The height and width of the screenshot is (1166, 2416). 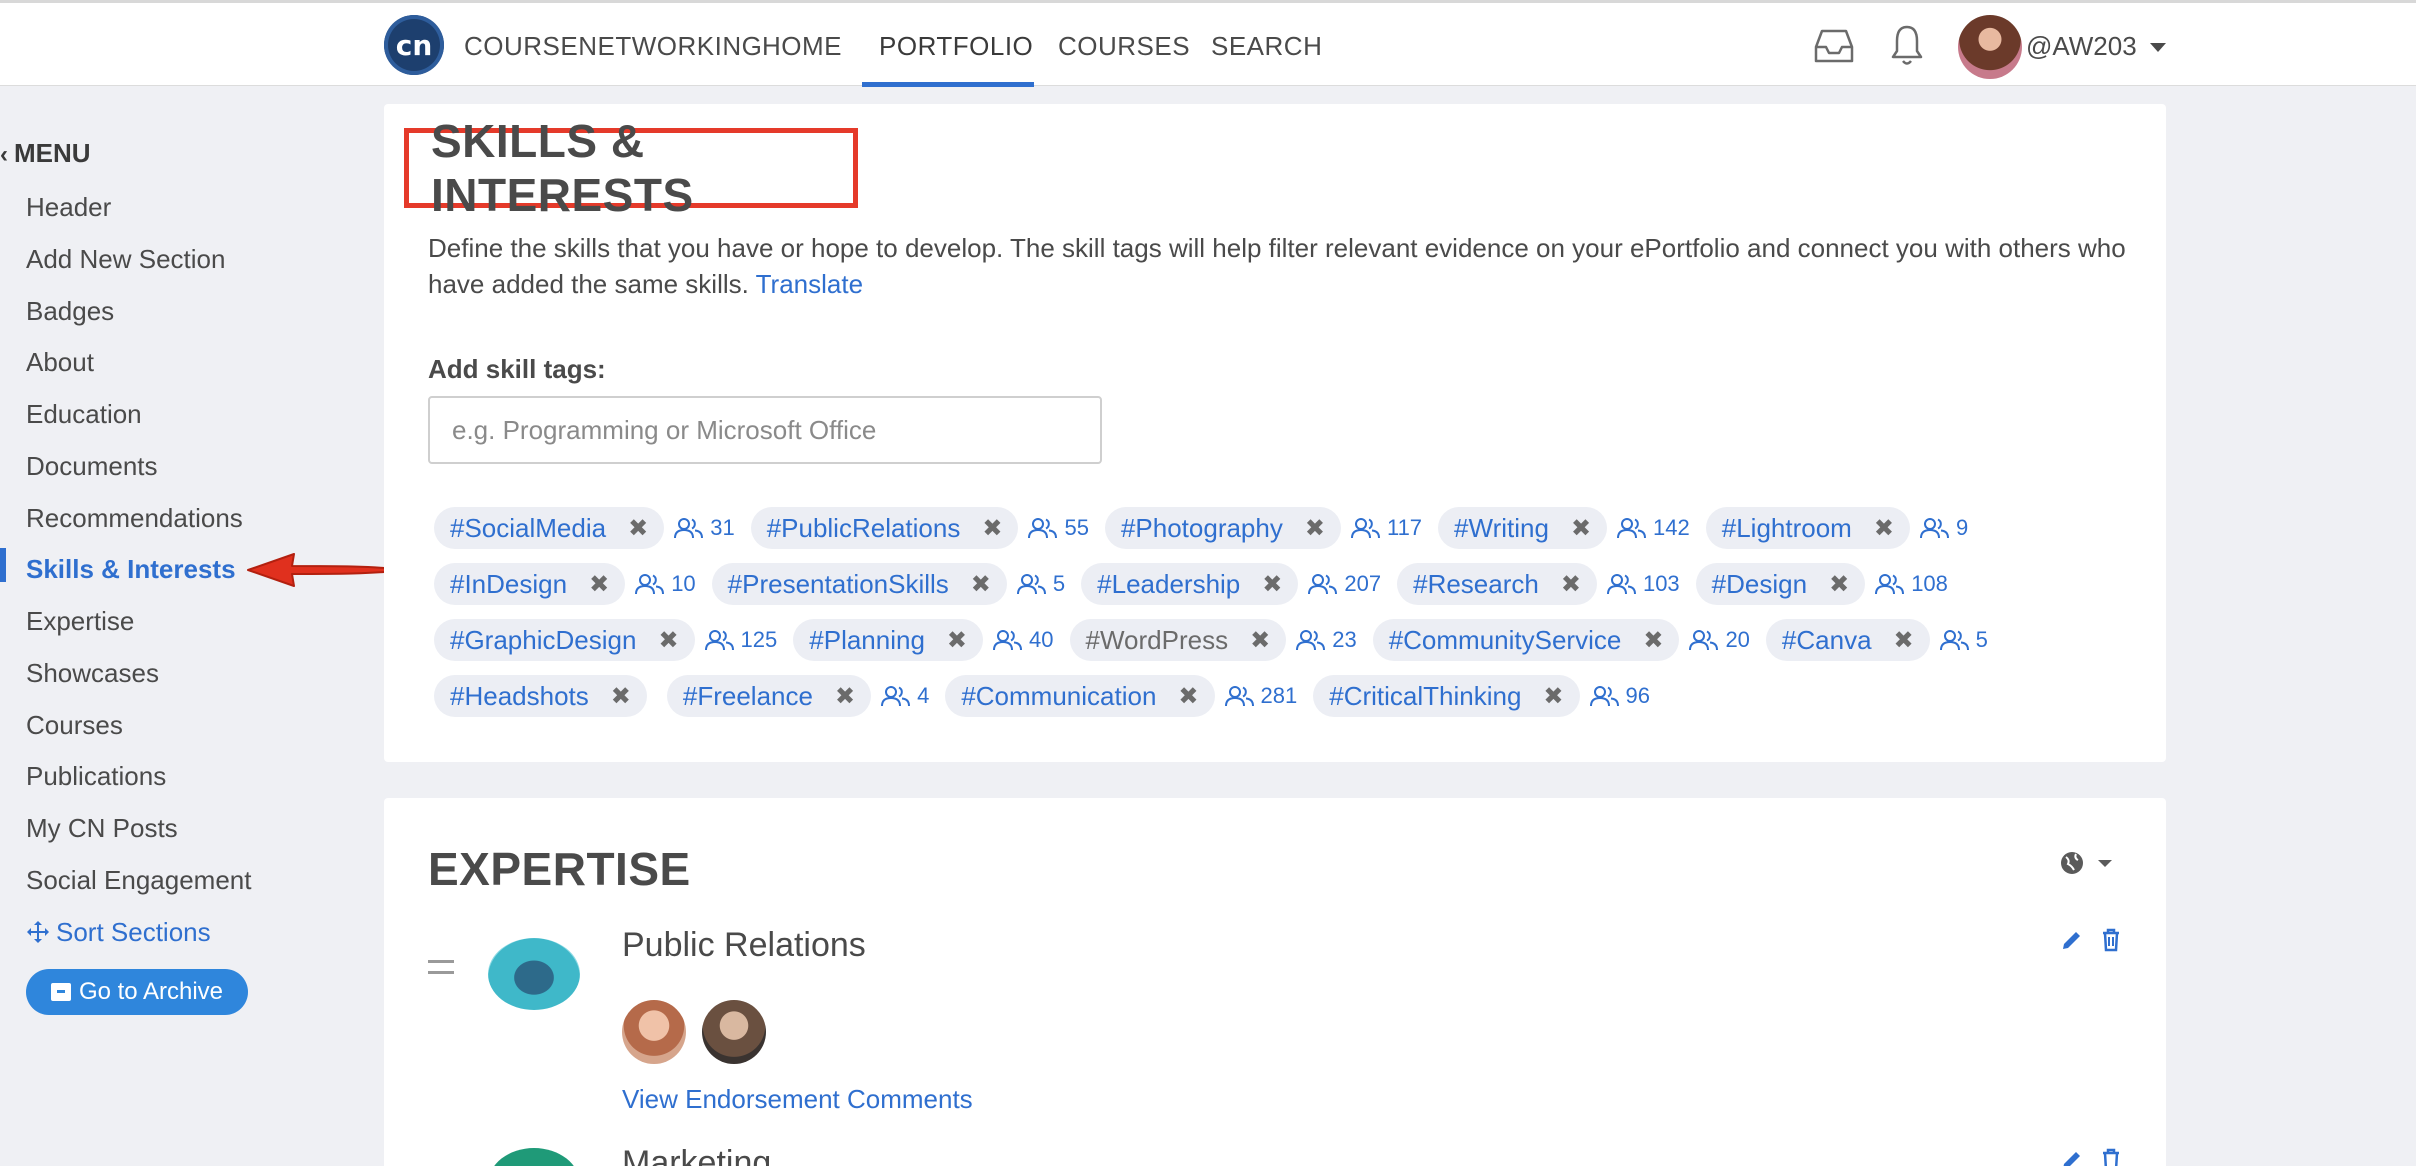 I want to click on skill-user-count: 10, so click(x=665, y=584).